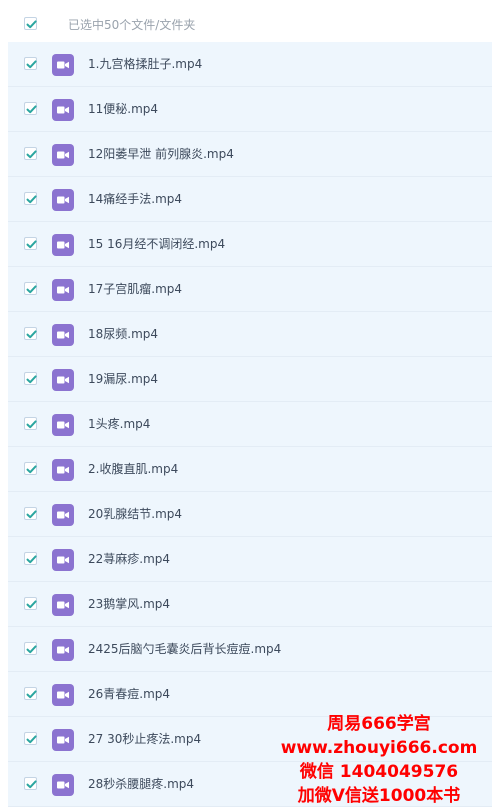  Describe the element at coordinates (250, 199) in the screenshot. I see `file-row: 14痛经手法.mp4` at that location.